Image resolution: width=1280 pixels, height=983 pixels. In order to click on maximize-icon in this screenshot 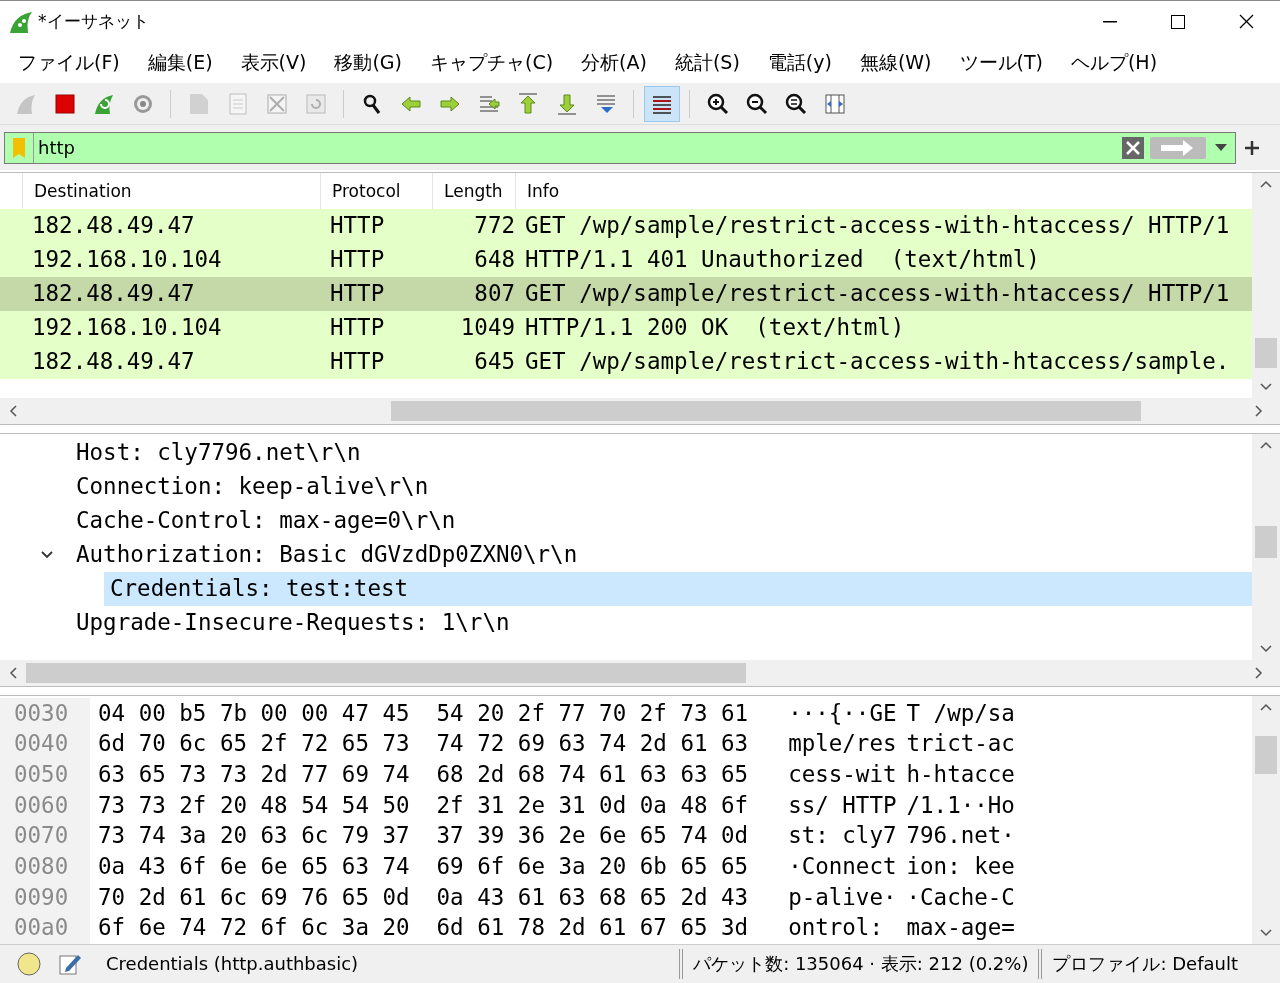, I will do `click(1178, 21)`.